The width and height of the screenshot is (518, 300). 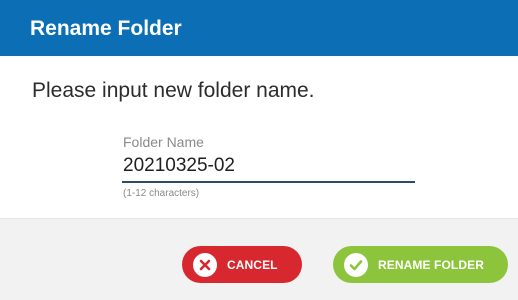 What do you see at coordinates (431, 264) in the screenshot?
I see `rename-folder-button-label: RENAME FOLDER` at bounding box center [431, 264].